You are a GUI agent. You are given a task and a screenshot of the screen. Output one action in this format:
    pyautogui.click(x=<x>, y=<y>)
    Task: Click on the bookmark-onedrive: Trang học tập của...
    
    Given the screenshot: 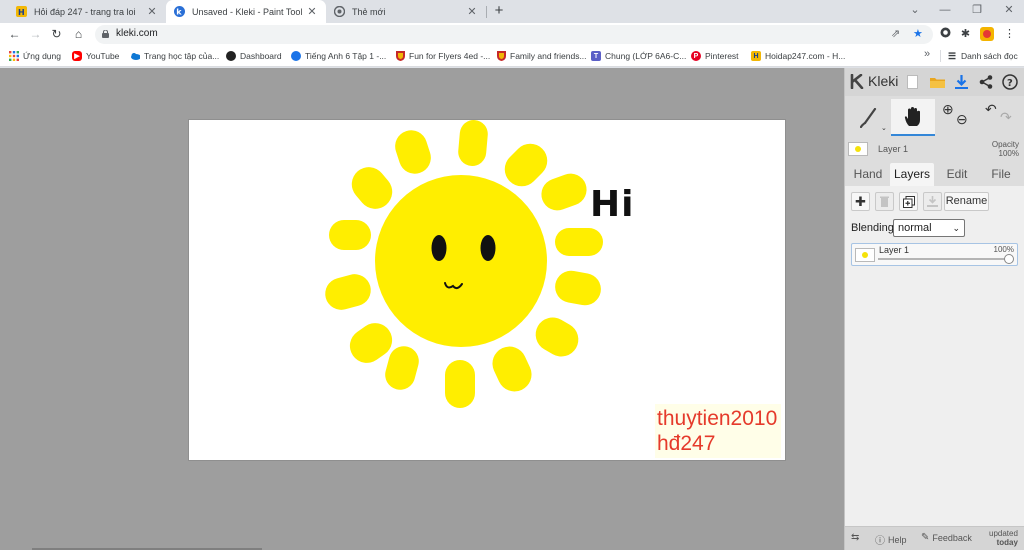 What is the action you would take?
    pyautogui.click(x=174, y=56)
    